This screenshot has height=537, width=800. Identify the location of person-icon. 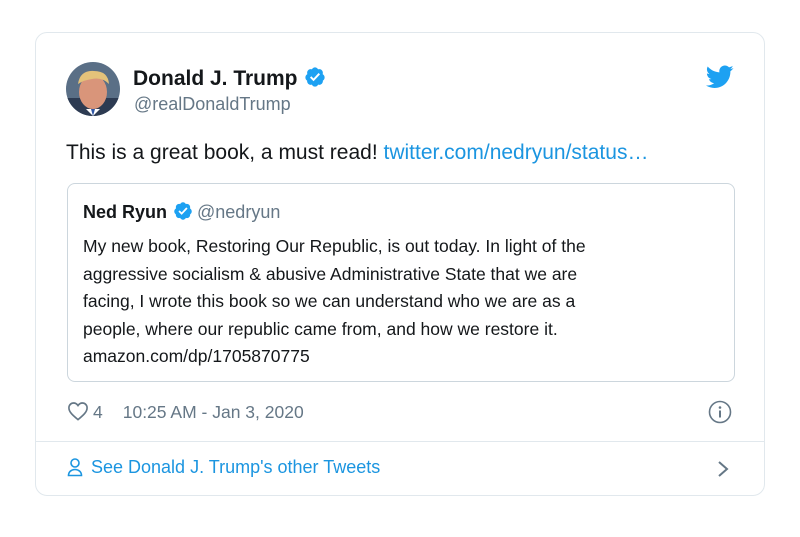
(75, 467).